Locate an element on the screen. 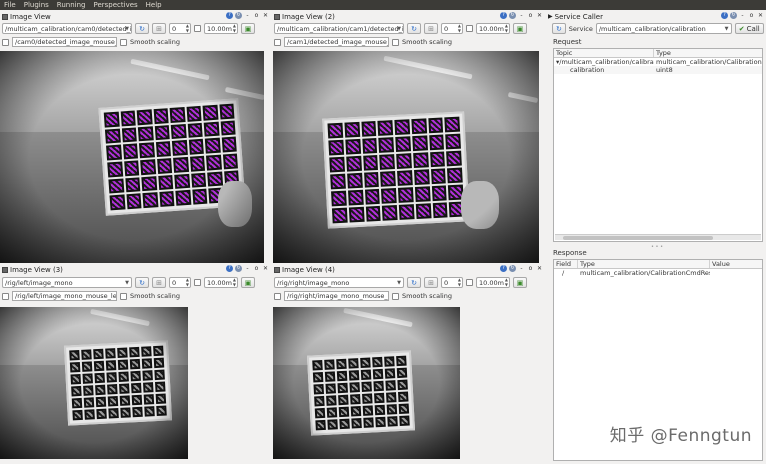 Image resolution: width=766 pixels, height=464 pixels. call-button: ✔ Call is located at coordinates (749, 28).